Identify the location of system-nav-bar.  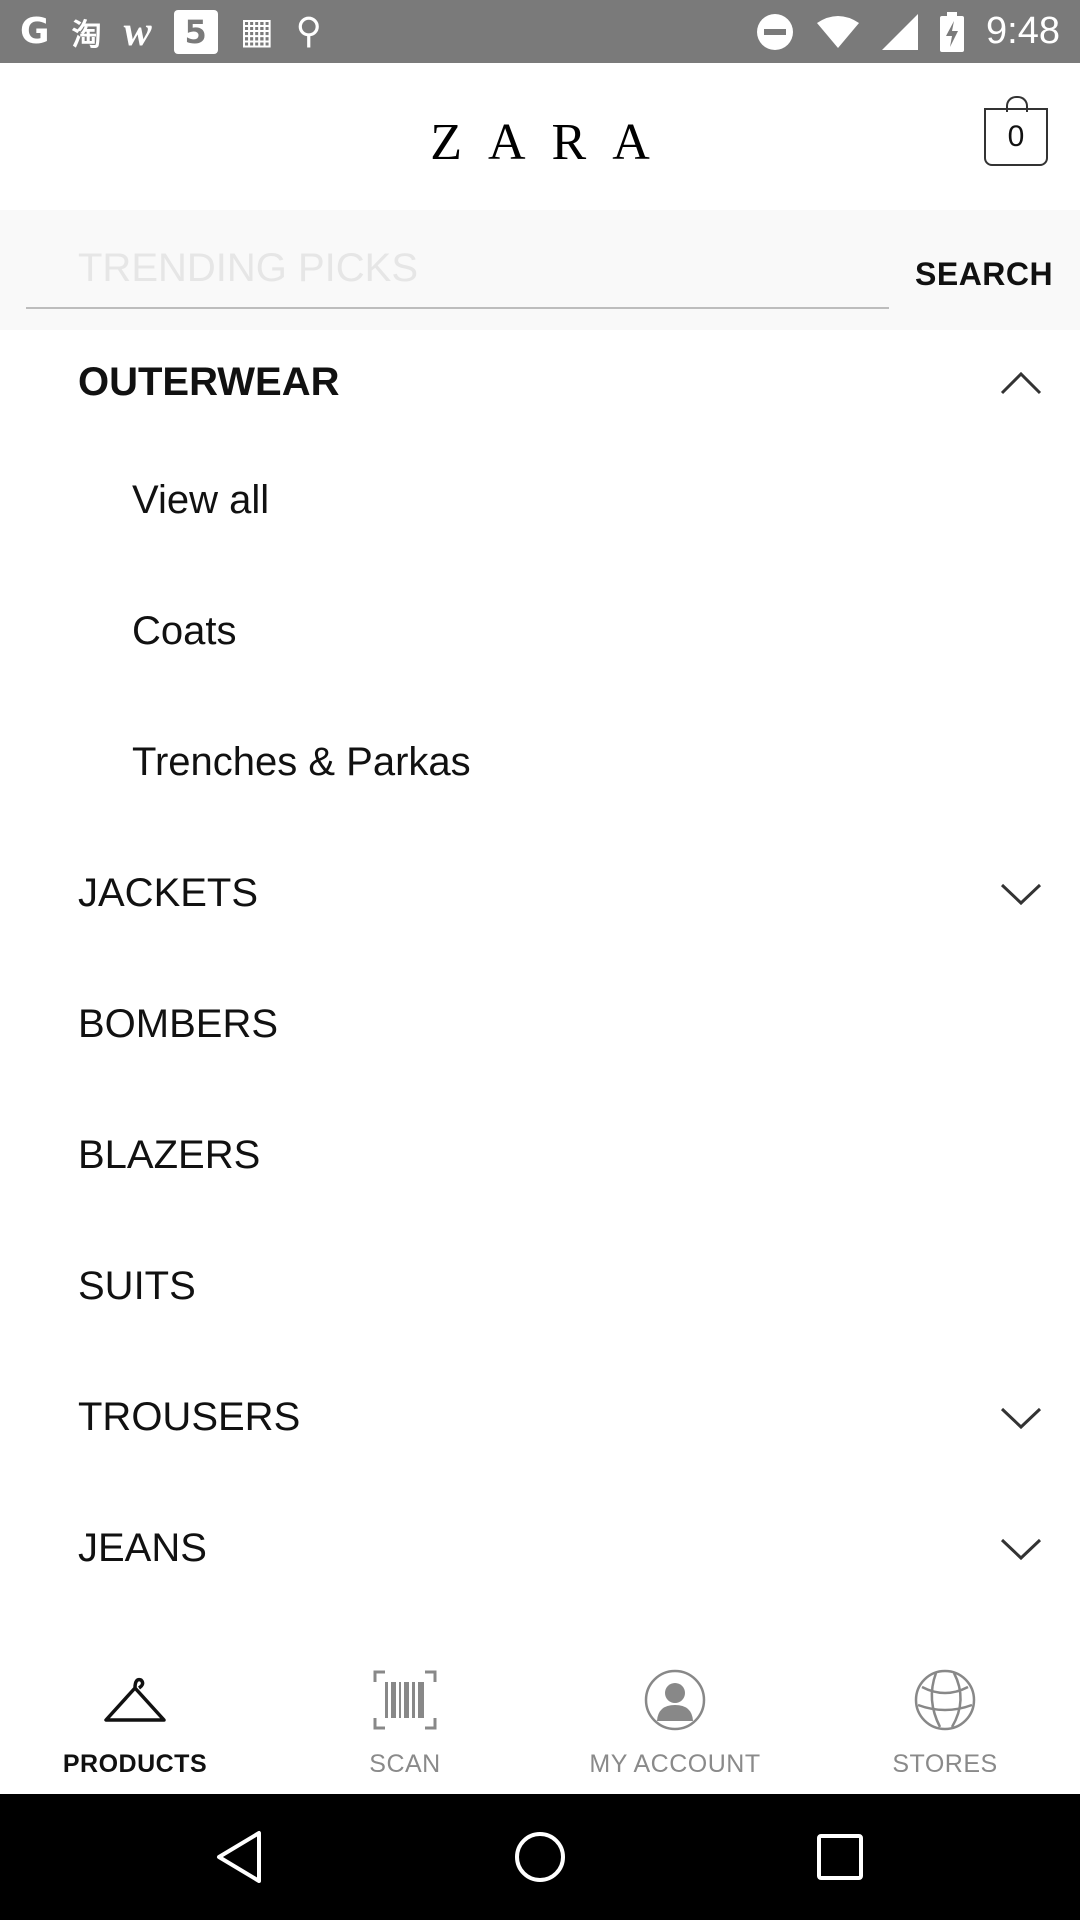
(540, 1857).